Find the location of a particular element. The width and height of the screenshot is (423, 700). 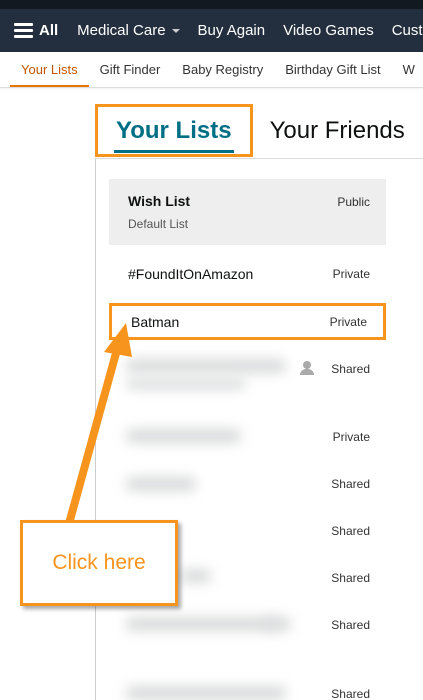

subnav-label: Birthday Gift List is located at coordinates (333, 69).